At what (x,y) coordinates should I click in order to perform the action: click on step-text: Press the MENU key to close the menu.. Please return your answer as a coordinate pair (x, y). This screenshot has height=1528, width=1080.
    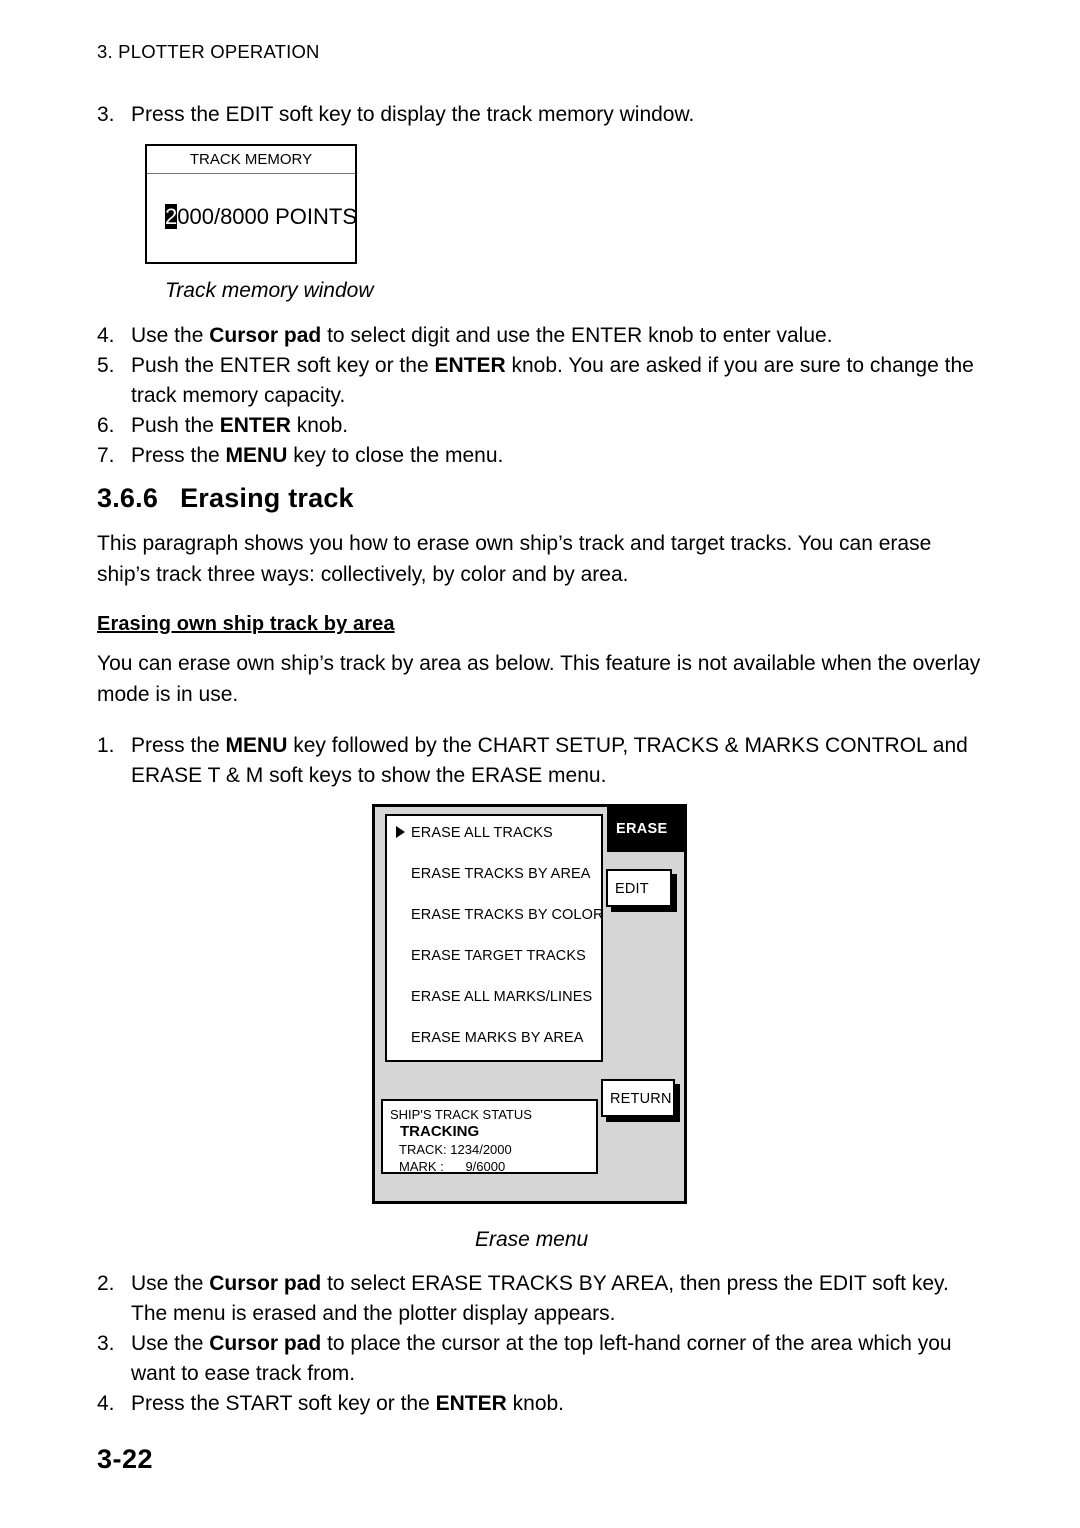
    Looking at the image, I should click on (559, 456).